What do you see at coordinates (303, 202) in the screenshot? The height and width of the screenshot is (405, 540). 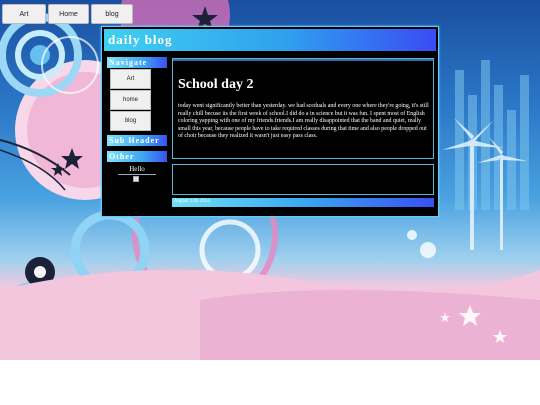 I see `post-date-bar: August 12th 2024` at bounding box center [303, 202].